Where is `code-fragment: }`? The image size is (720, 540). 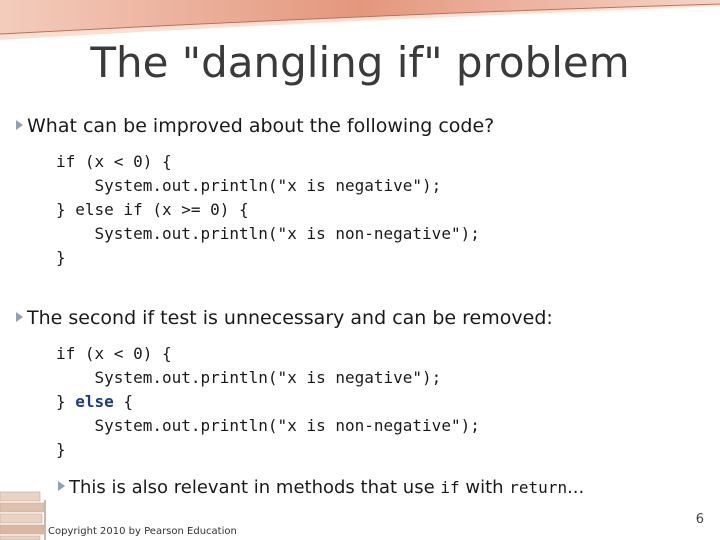
code-fragment: } is located at coordinates (66, 401).